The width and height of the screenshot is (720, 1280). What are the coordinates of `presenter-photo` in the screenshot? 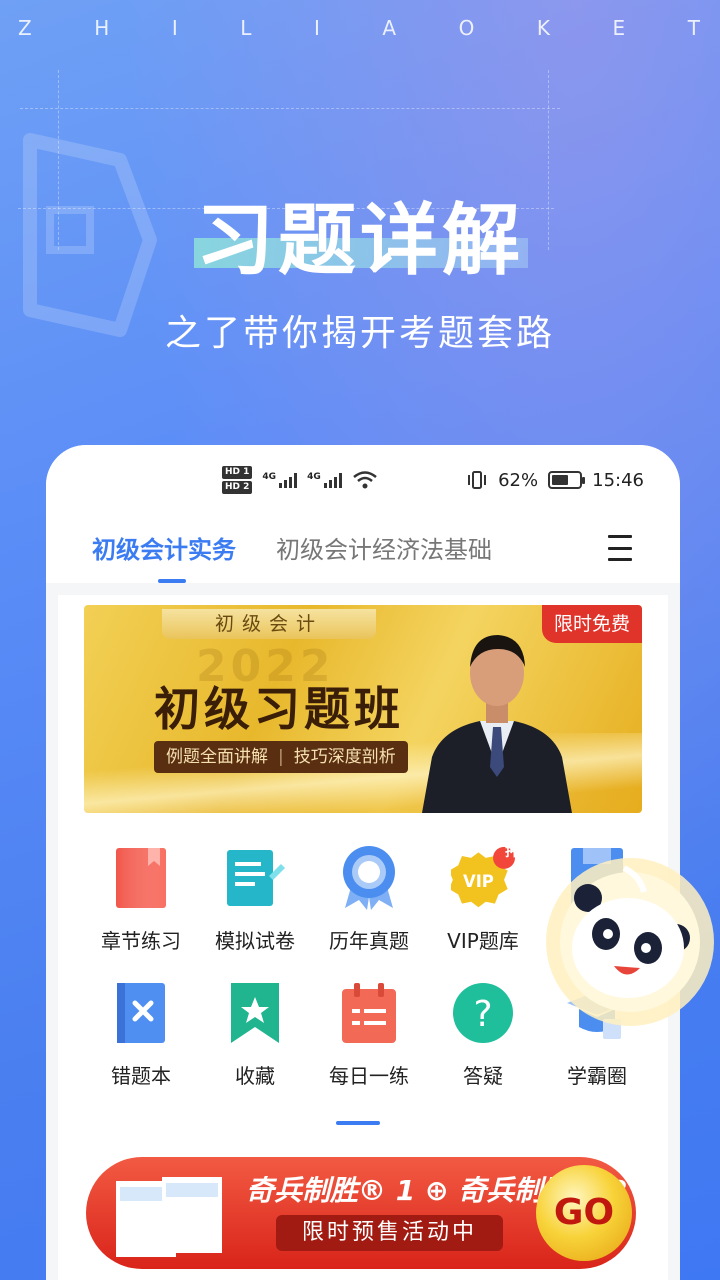 It's located at (497, 724).